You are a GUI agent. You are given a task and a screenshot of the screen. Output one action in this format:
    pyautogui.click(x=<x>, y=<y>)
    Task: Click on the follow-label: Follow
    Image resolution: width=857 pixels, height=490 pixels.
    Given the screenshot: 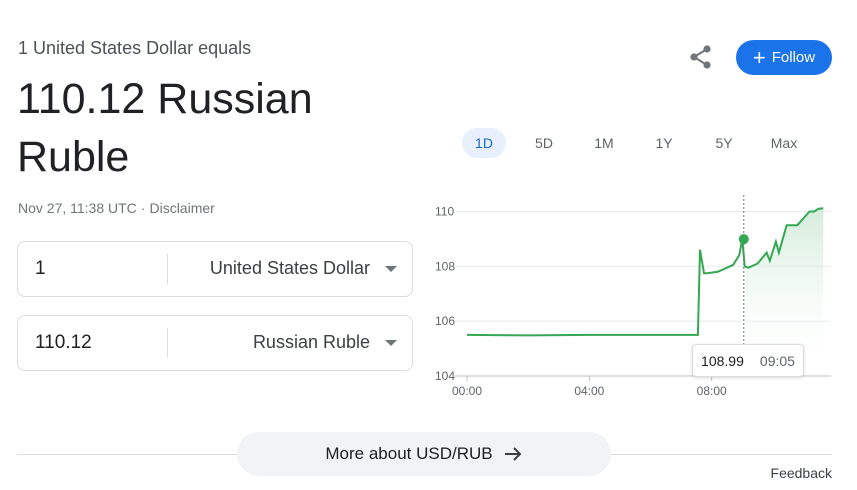 What is the action you would take?
    pyautogui.click(x=793, y=57)
    